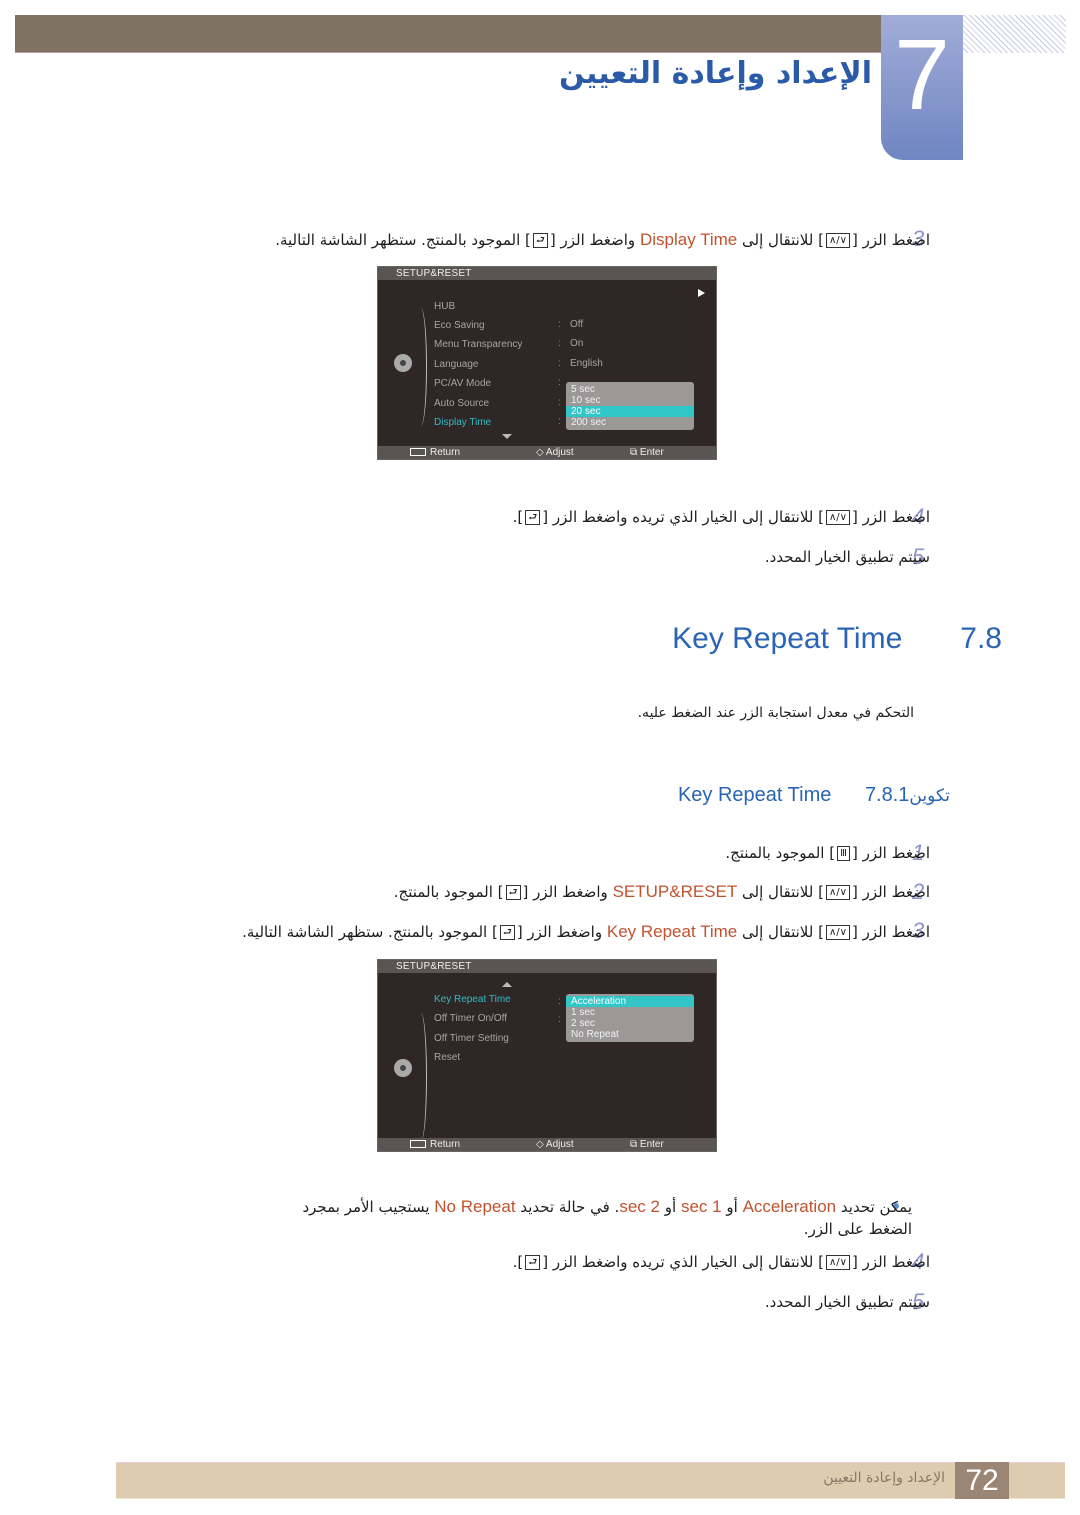 This screenshot has width=1080, height=1515. What do you see at coordinates (447, 1057) in the screenshot?
I see `osd-menu-item: Reset` at bounding box center [447, 1057].